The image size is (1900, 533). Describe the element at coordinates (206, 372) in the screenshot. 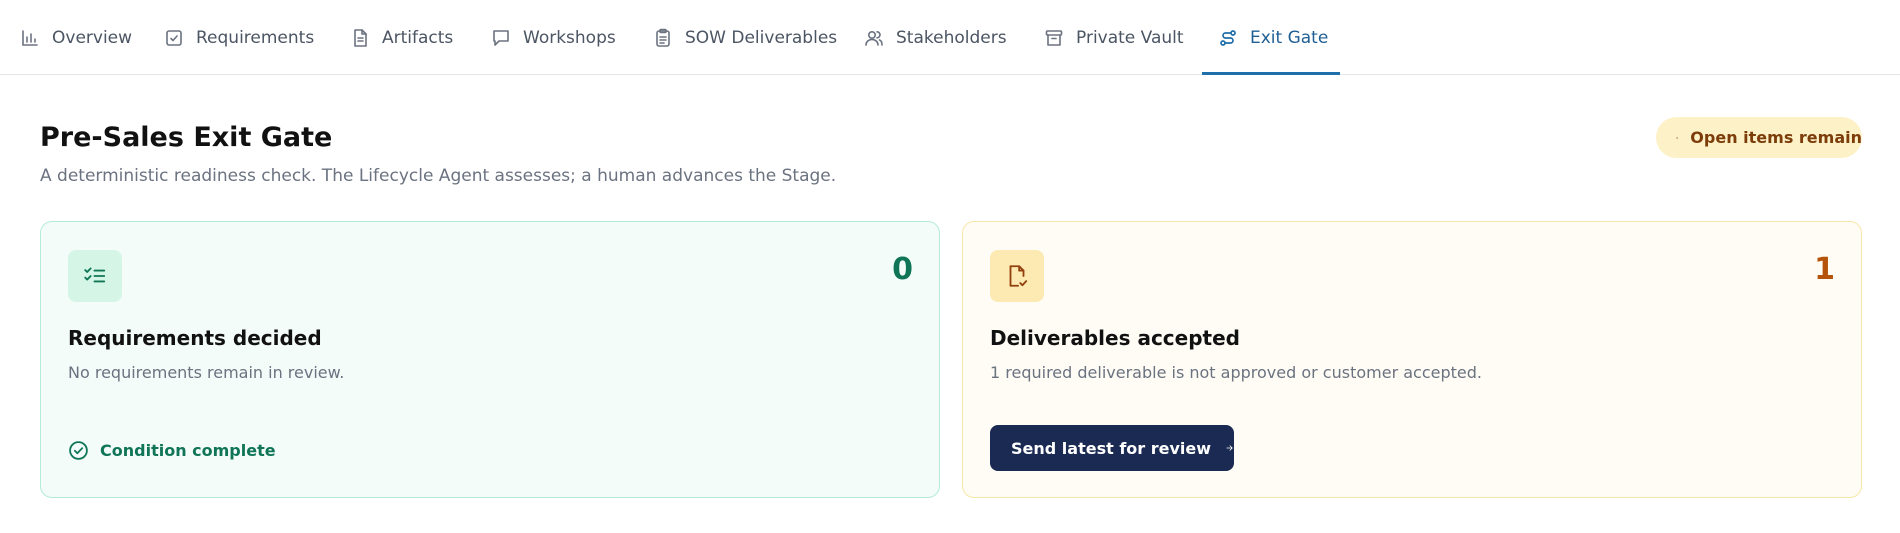

I see `requirements-description: No requirements remain in review.` at that location.